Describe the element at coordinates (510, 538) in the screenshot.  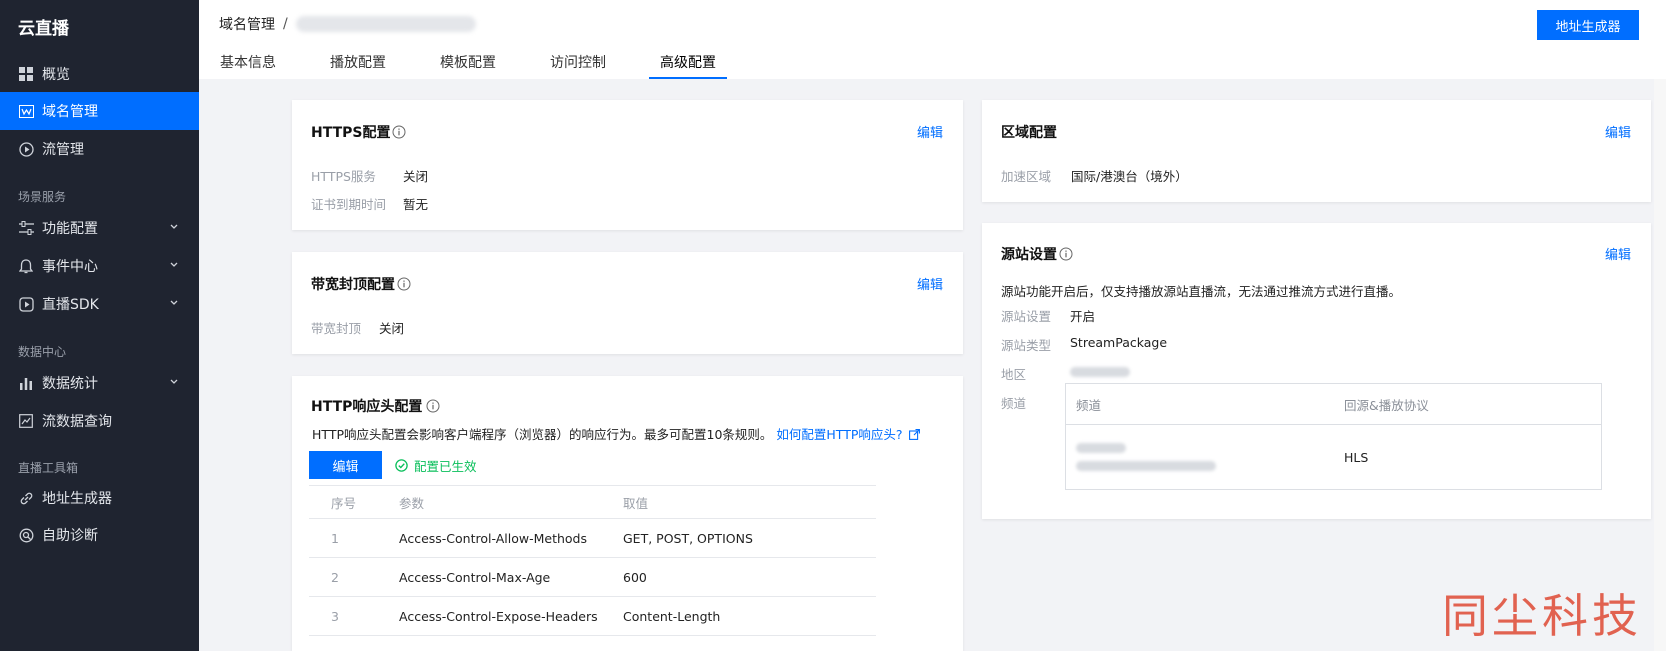
I see `row-param: Access-Control-Allow-Methods` at that location.